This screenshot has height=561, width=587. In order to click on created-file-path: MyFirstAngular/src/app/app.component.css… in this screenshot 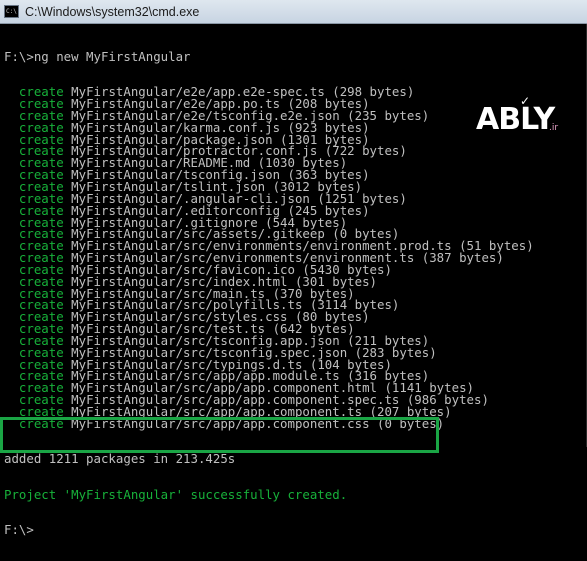, I will do `click(258, 423)`.